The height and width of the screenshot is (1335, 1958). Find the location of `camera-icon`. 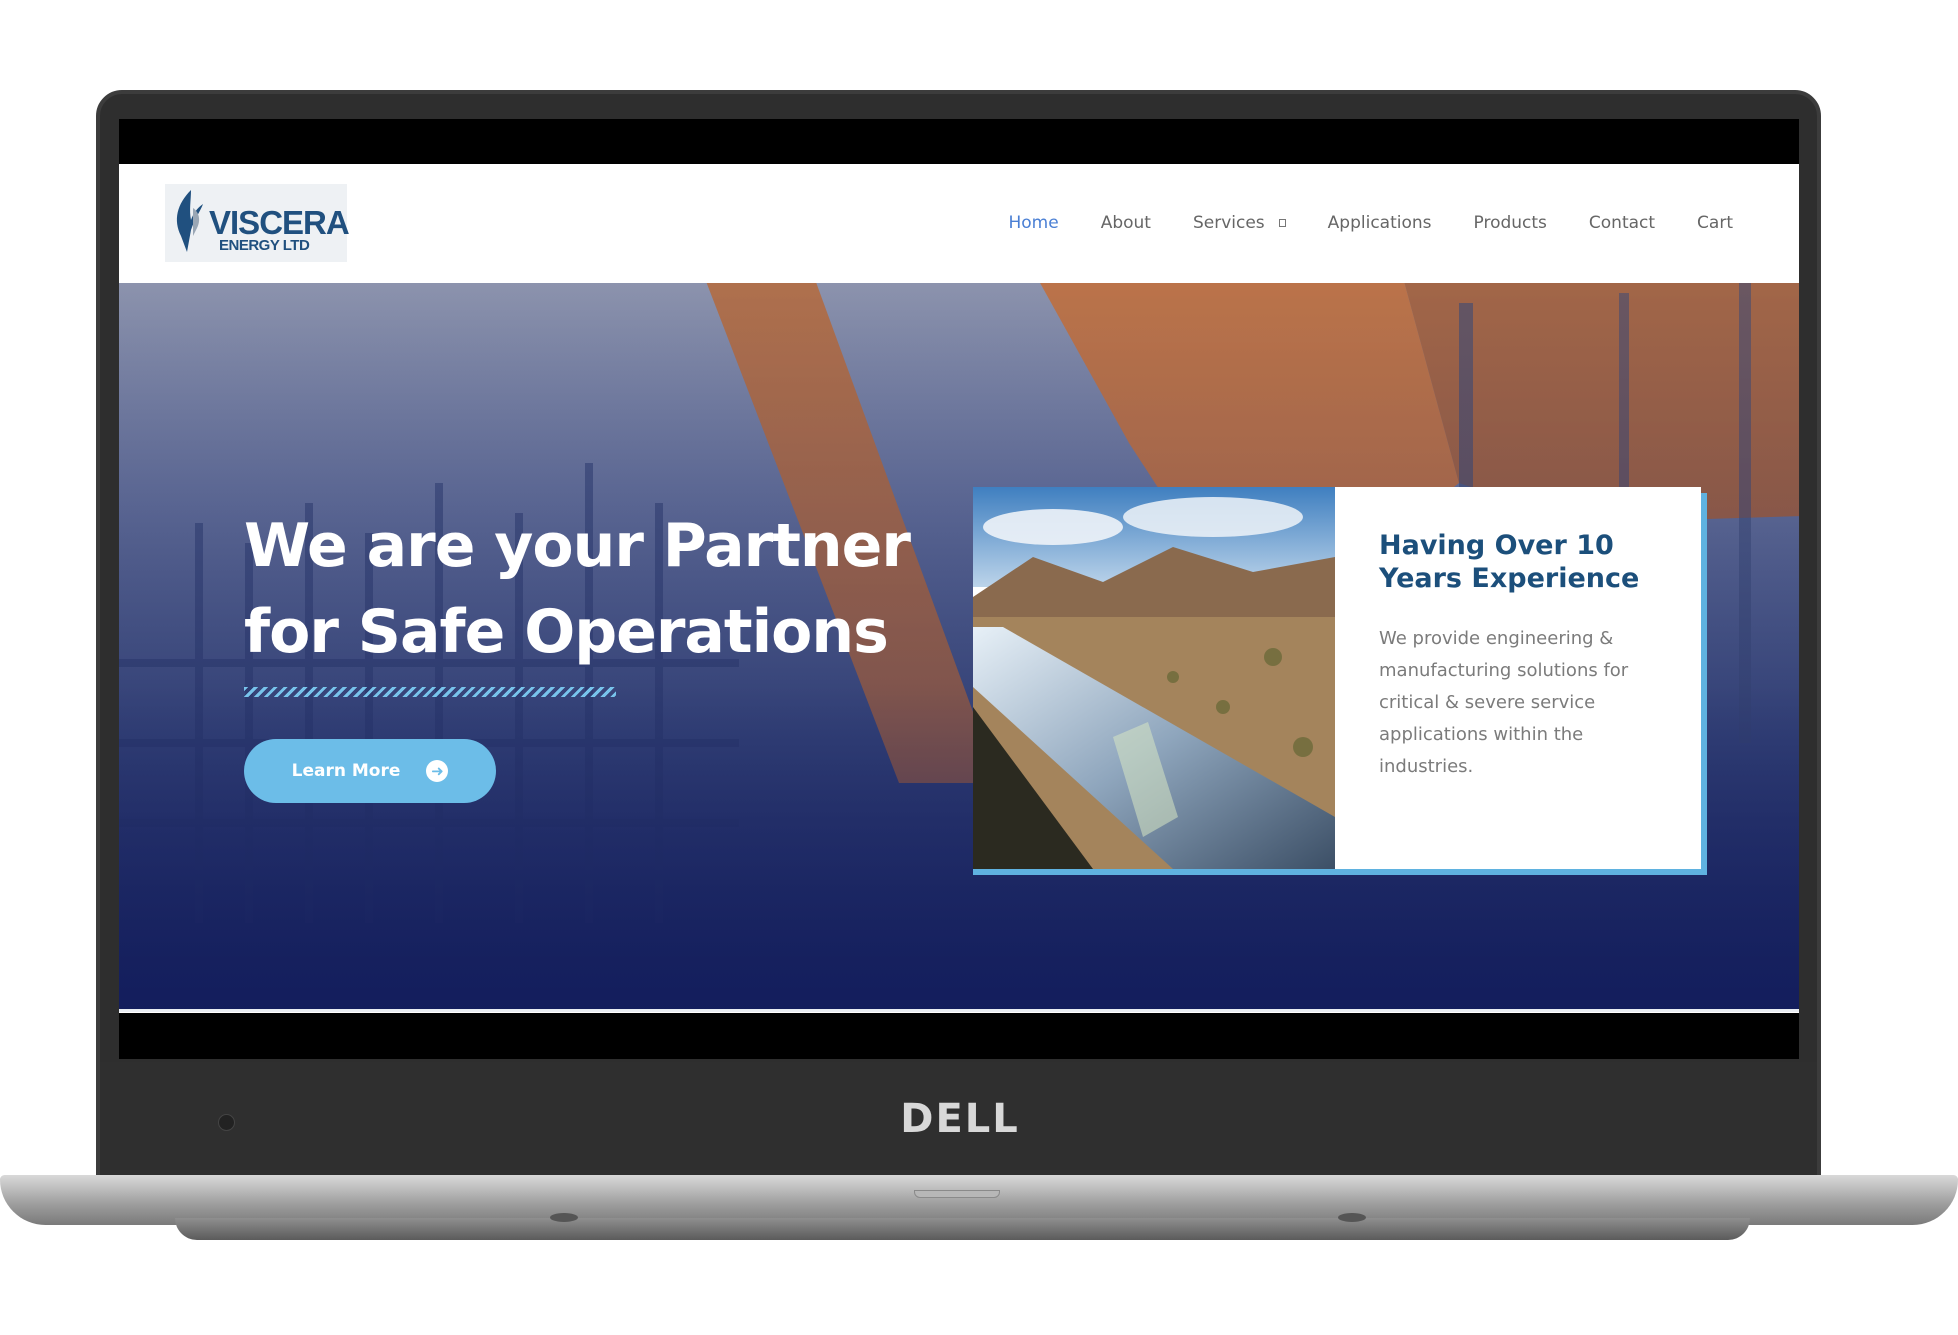

camera-icon is located at coordinates (226, 1122).